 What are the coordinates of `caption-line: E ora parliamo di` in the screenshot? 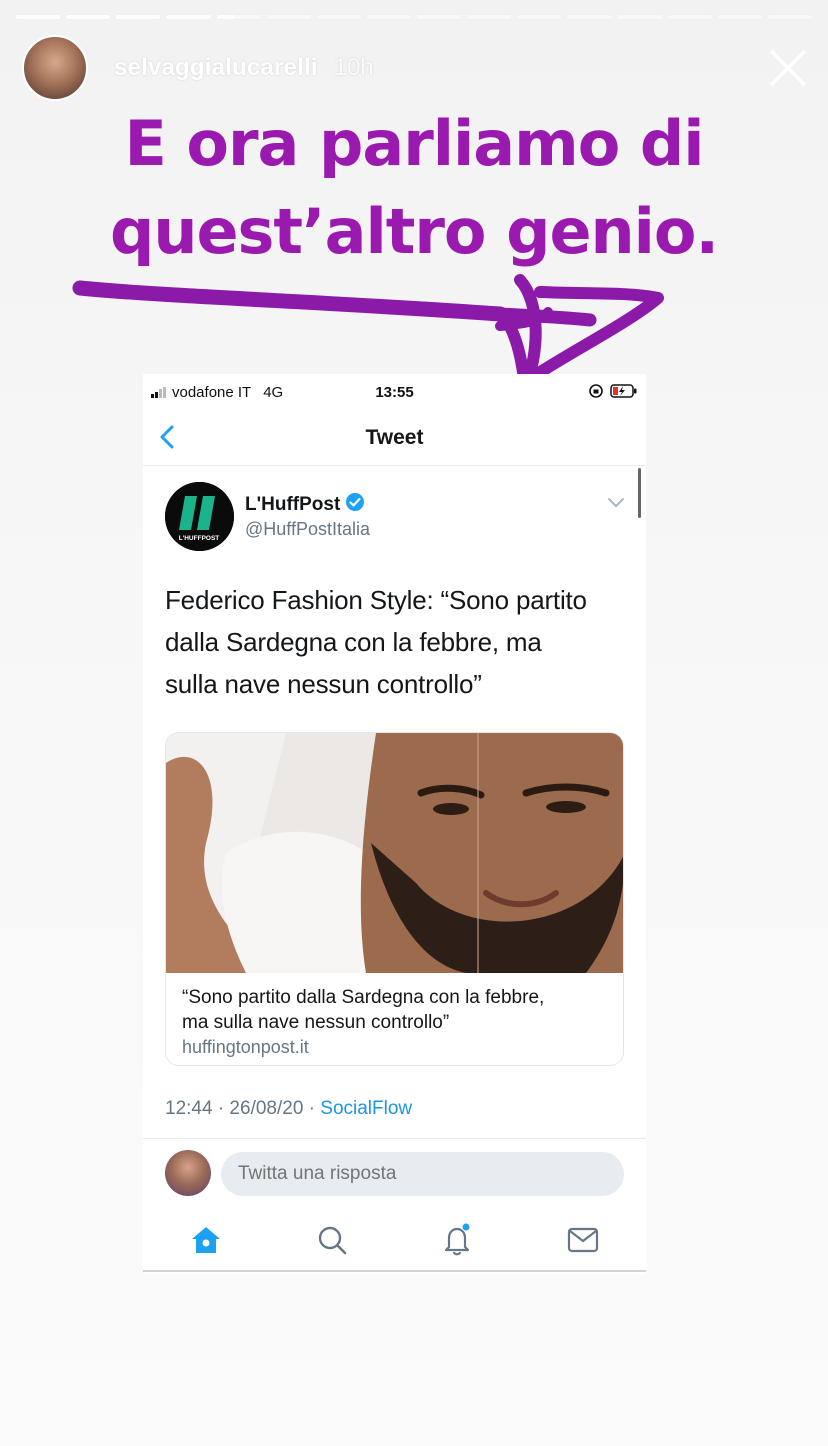 It's located at (414, 143).